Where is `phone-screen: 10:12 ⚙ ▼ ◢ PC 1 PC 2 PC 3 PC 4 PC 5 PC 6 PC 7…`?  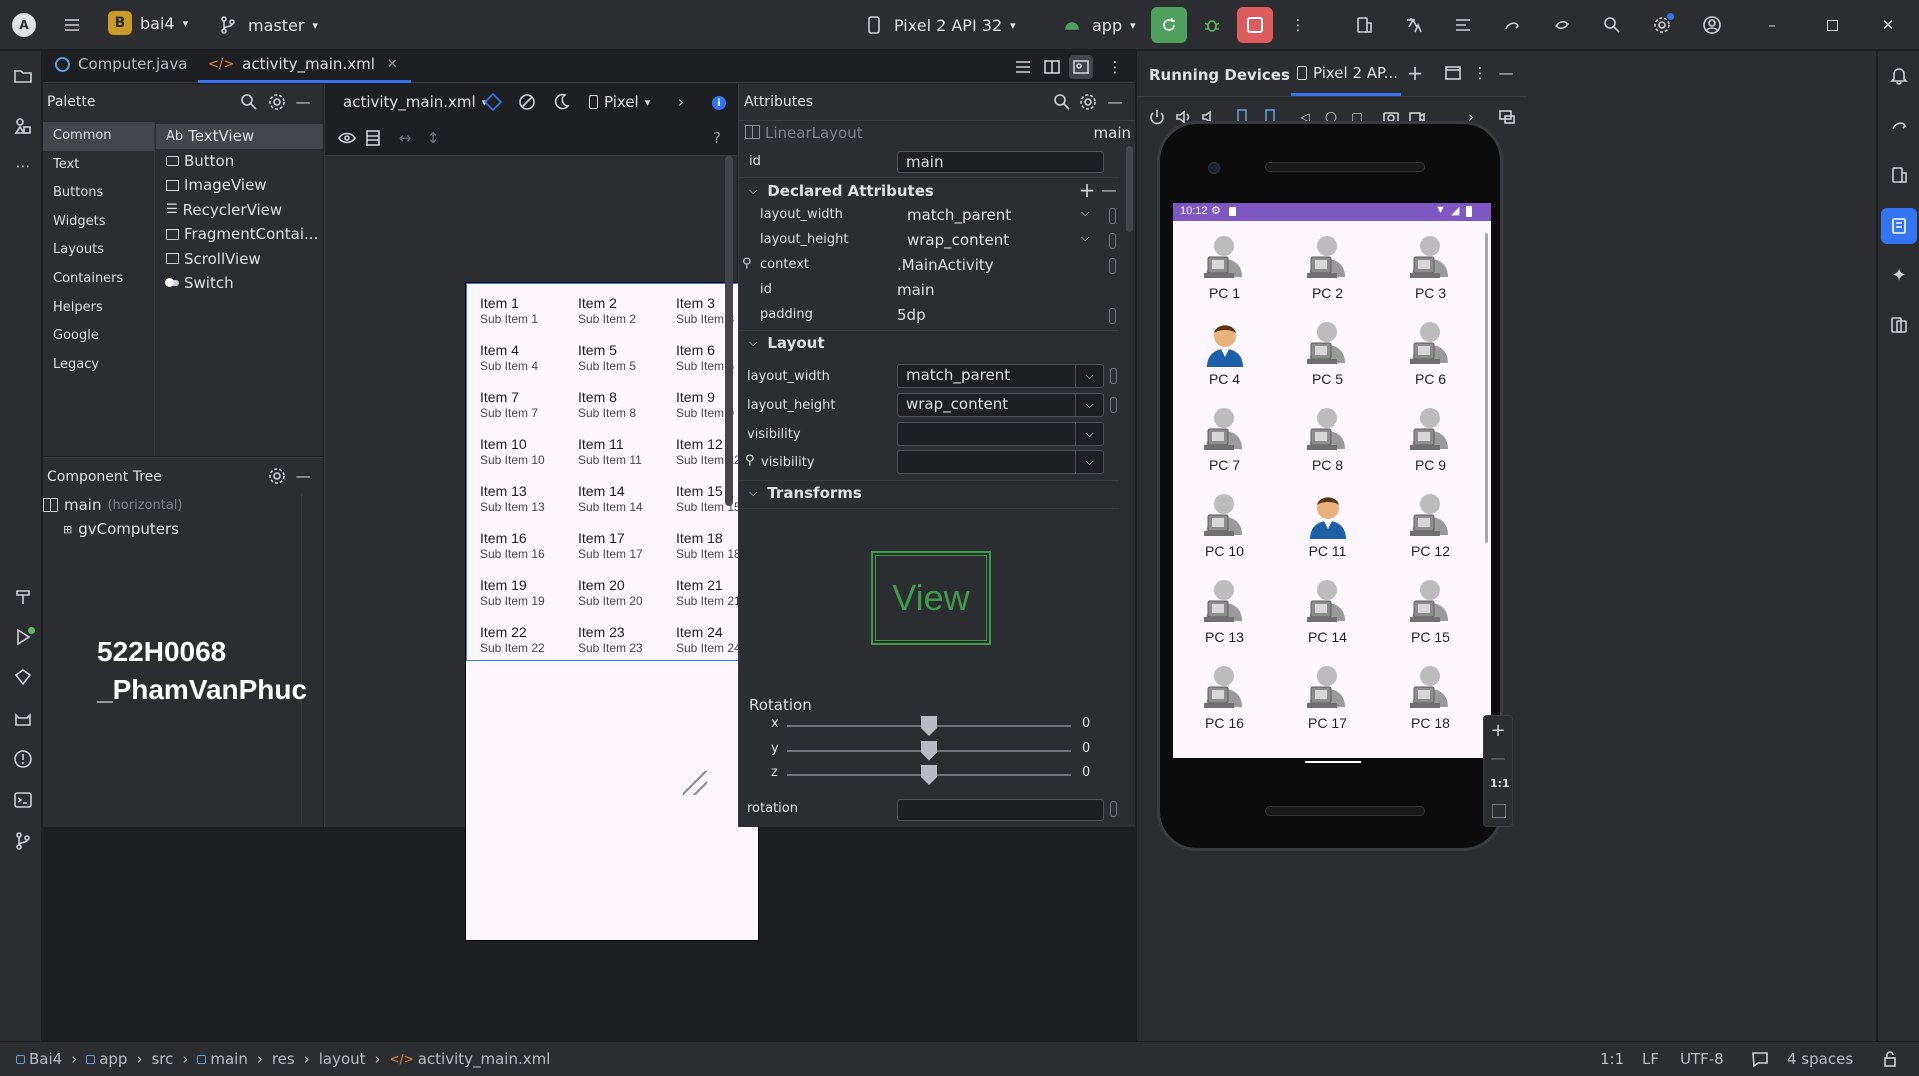 phone-screen: 10:12 ⚙ ▼ ◢ PC 1 PC 2 PC 3 PC 4 PC 5 PC 6 PC 7… is located at coordinates (1332, 480).